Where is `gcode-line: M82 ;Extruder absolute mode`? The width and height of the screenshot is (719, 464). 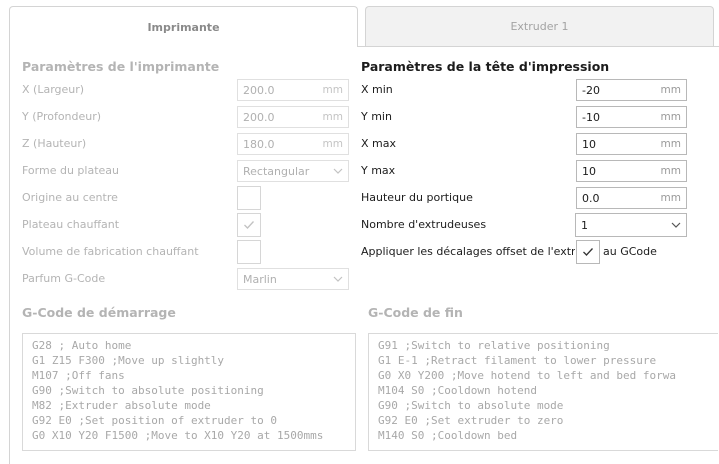
gcode-line: M82 ;Extruder absolute mode is located at coordinates (121, 405).